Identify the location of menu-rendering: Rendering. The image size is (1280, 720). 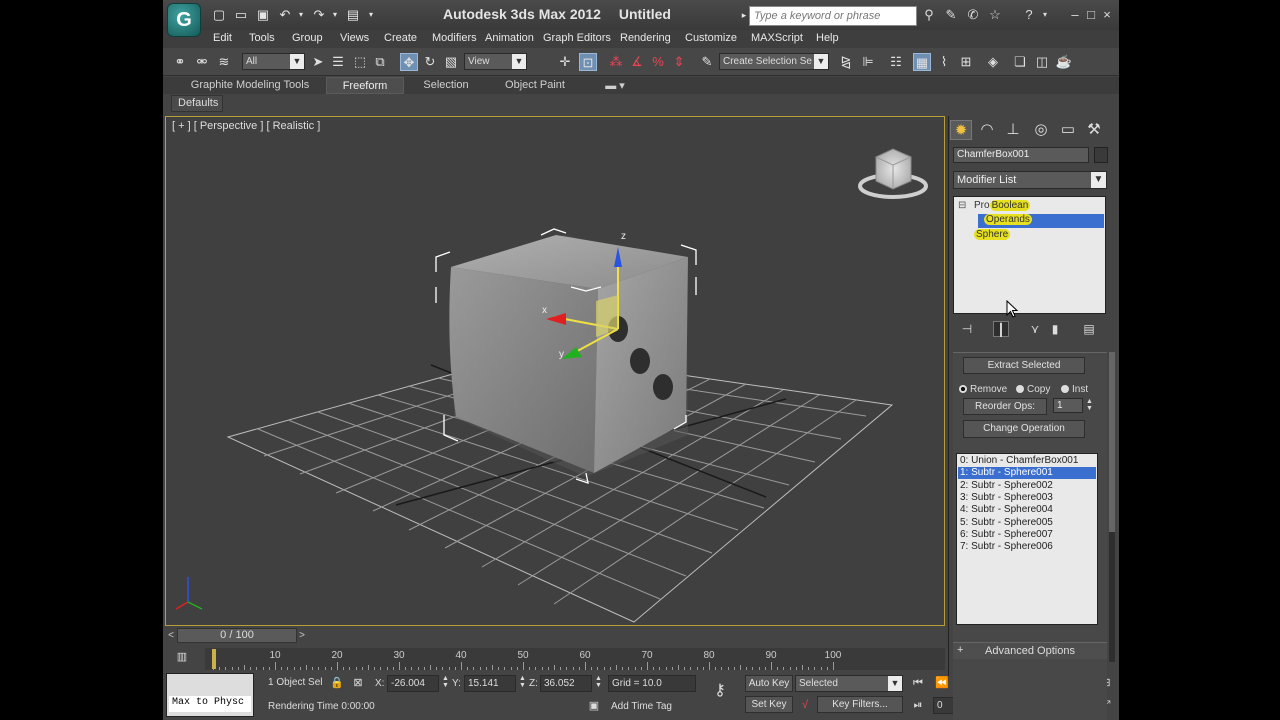
(645, 38).